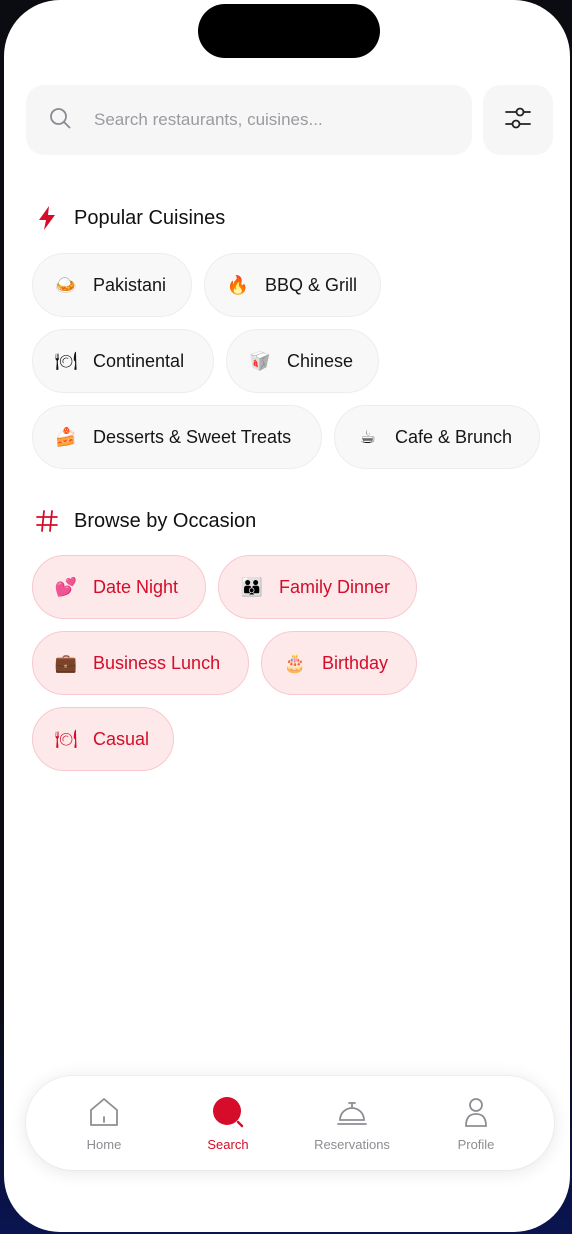  I want to click on browse-by-occasion-heading: Browse by Occasion, so click(145, 521).